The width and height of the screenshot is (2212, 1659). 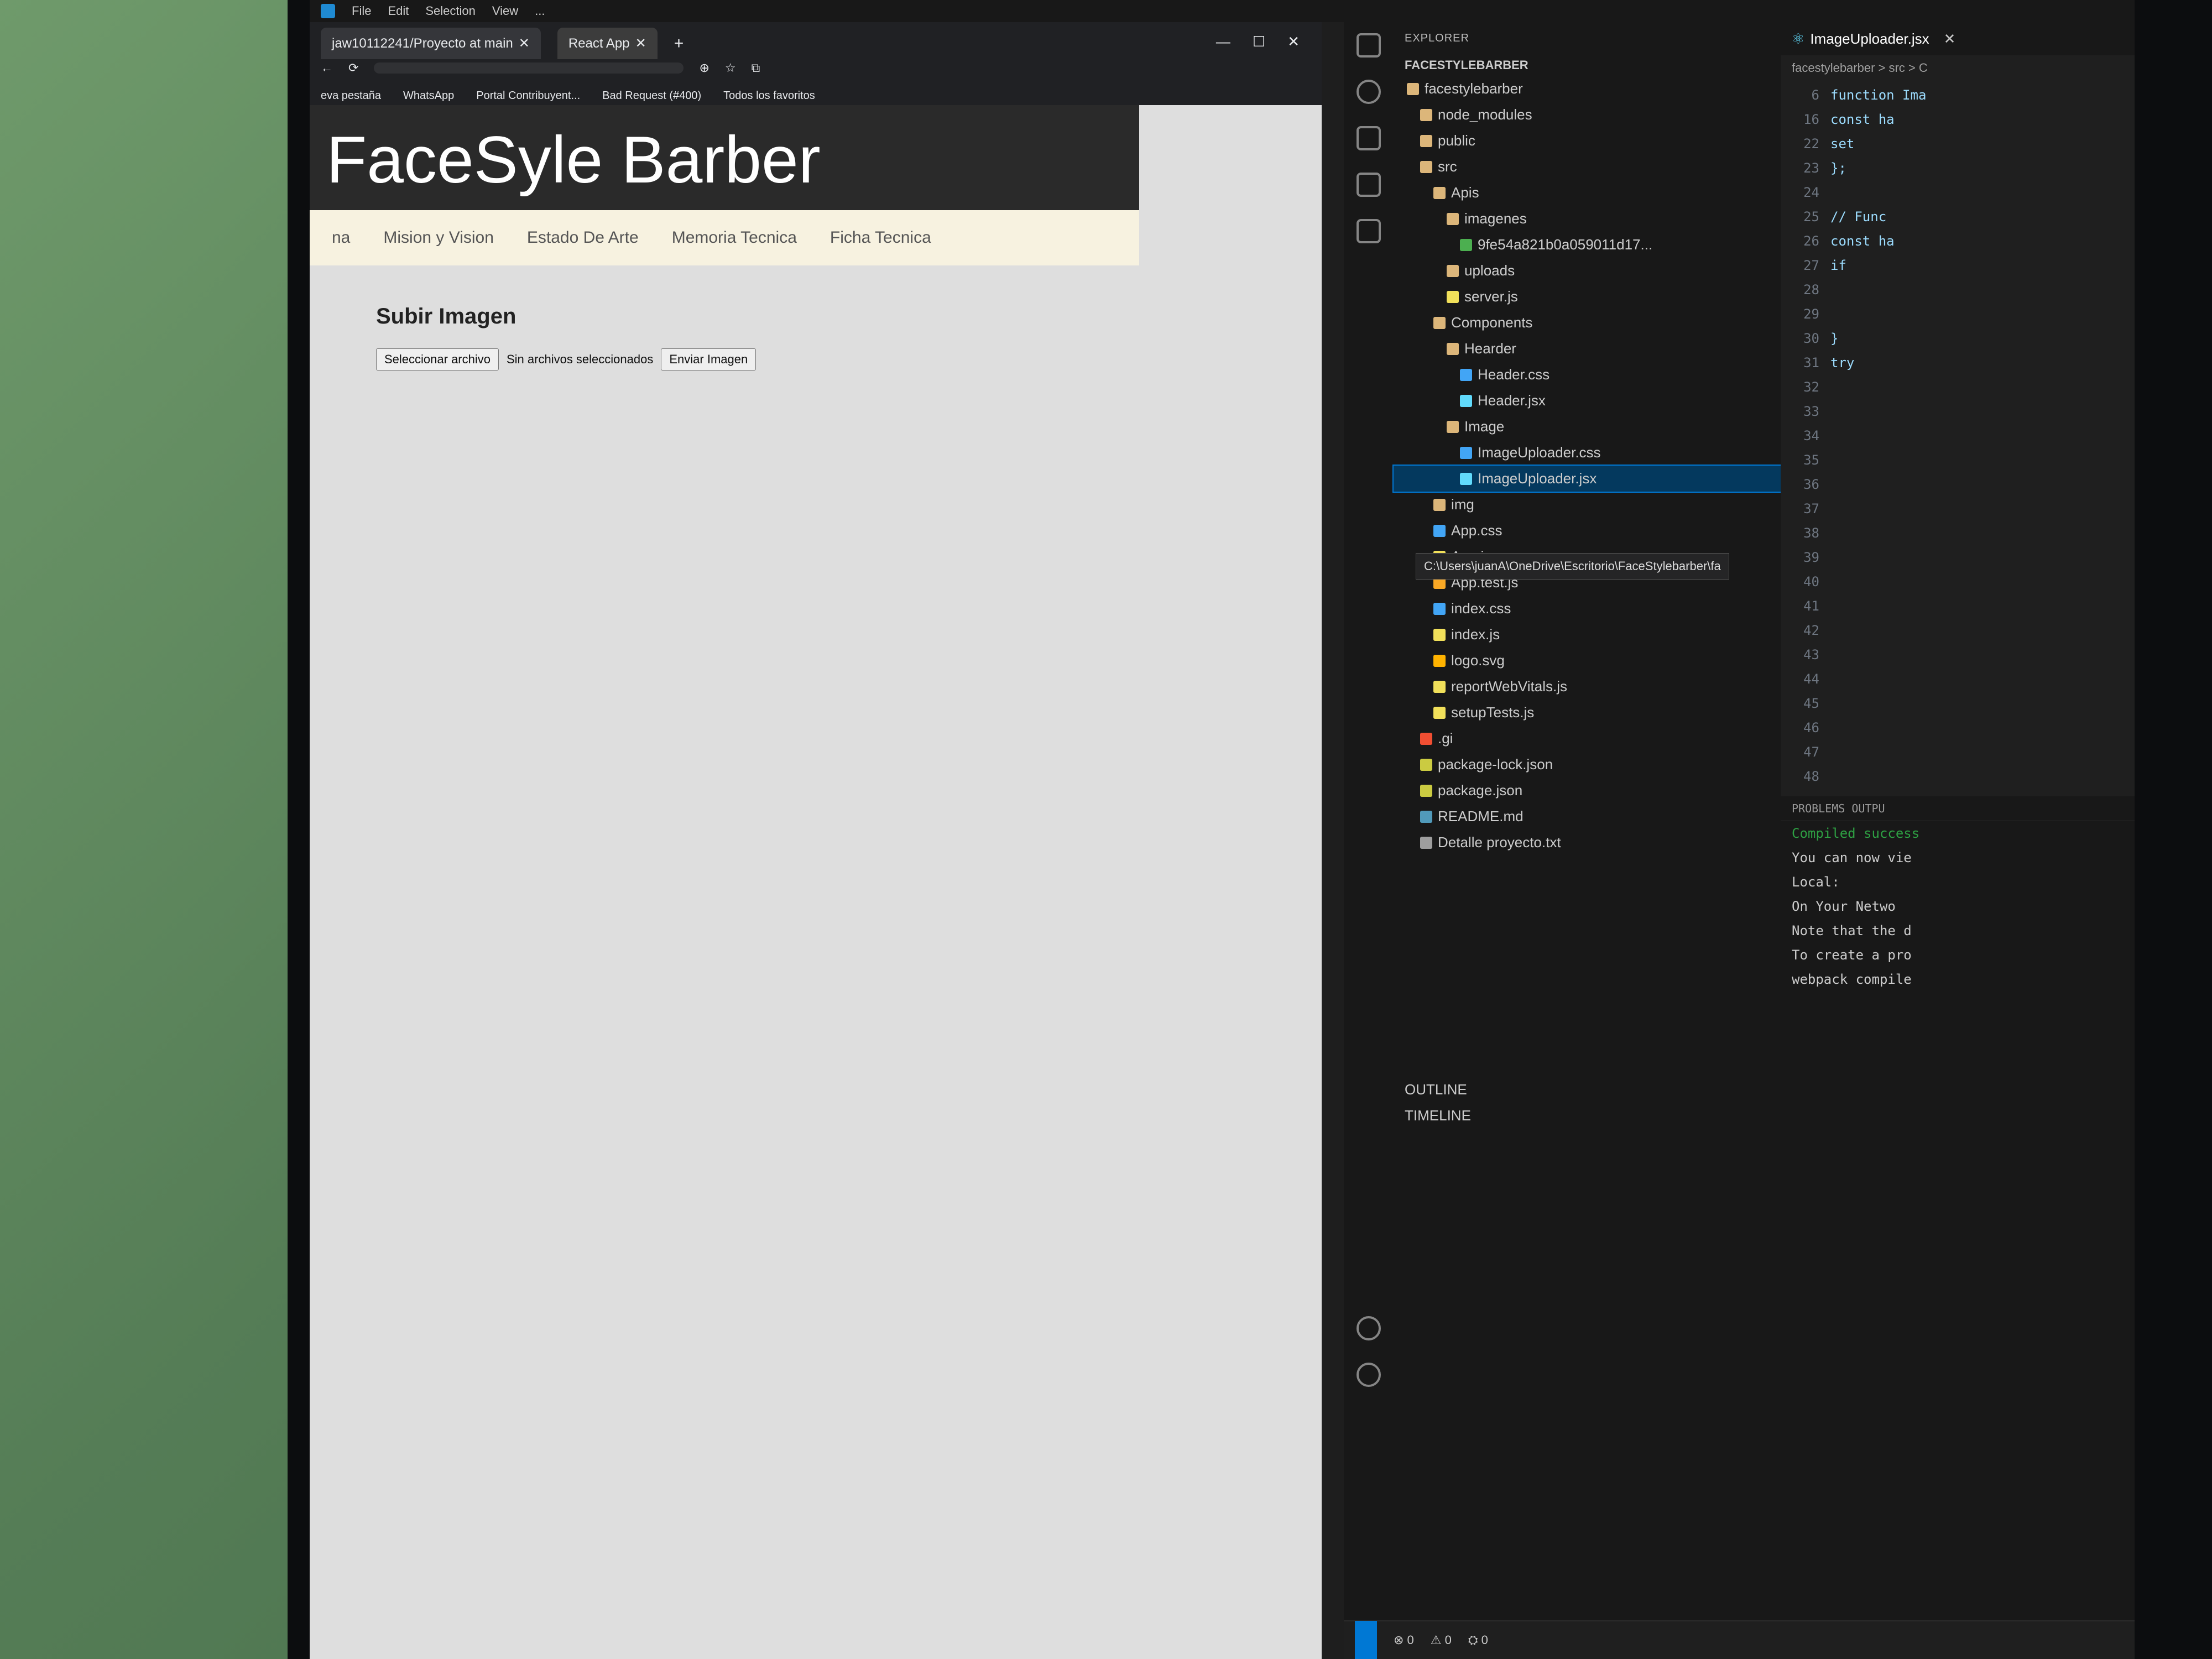 I want to click on site-nav-link: na, so click(x=341, y=237).